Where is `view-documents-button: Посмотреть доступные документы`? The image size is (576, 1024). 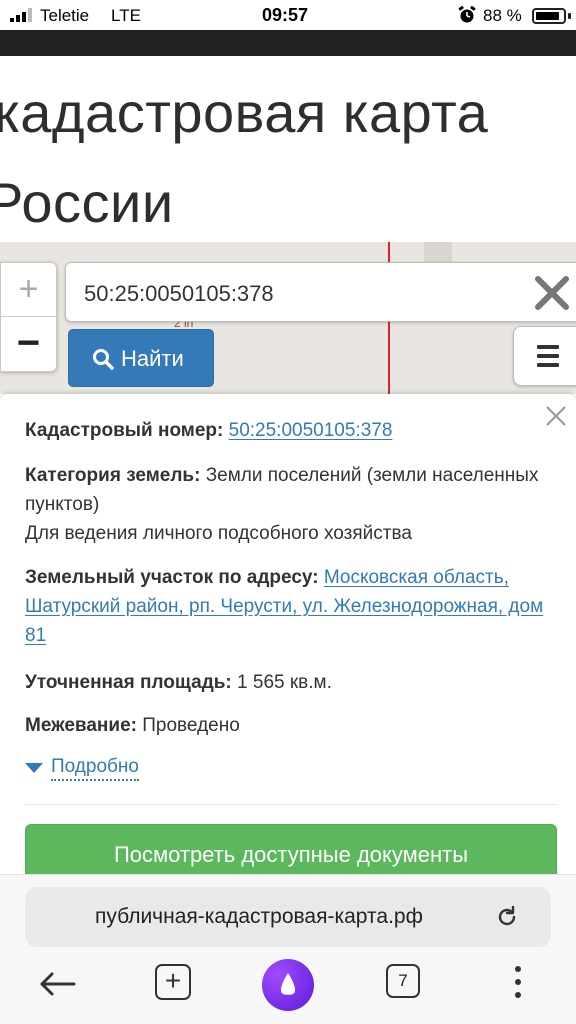
view-documents-button: Посмотреть доступные документы is located at coordinates (291, 849).